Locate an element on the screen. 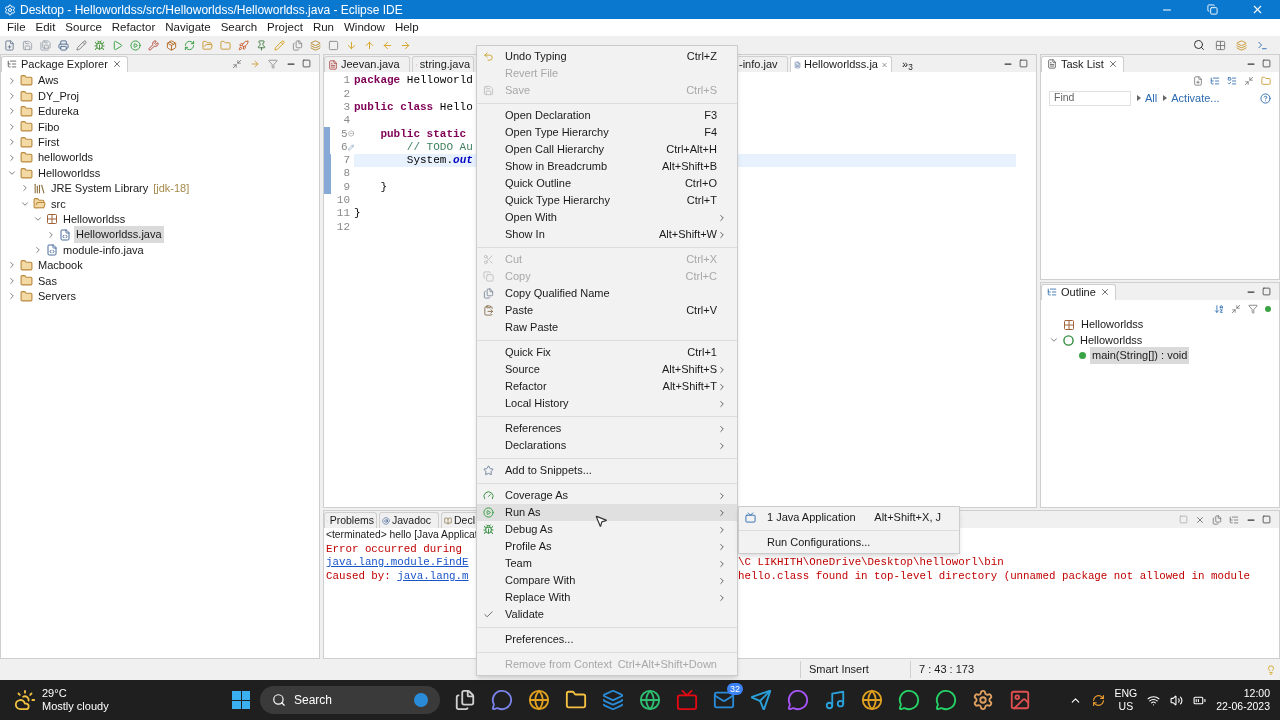  grid-icon is located at coordinates (1220, 45).